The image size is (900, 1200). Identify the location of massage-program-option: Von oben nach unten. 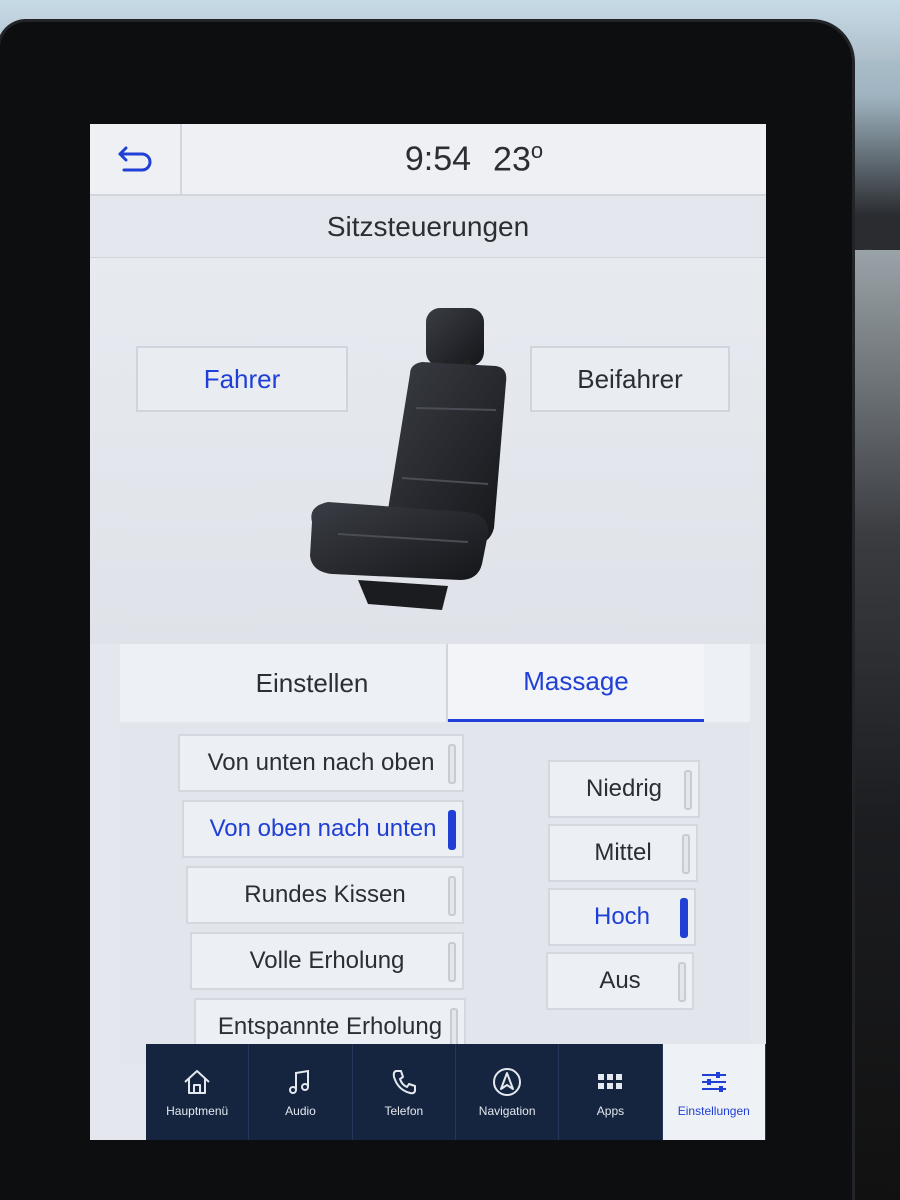
(323, 829).